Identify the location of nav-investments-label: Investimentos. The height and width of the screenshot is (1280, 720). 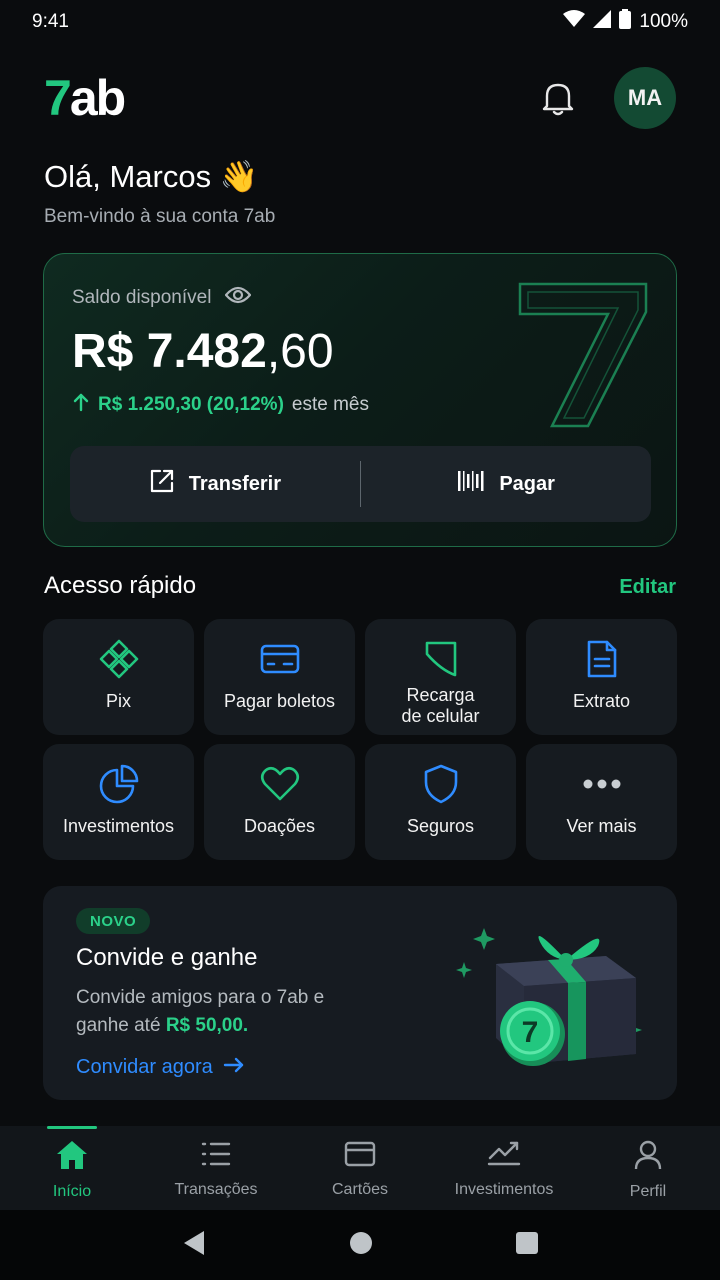
(504, 1189).